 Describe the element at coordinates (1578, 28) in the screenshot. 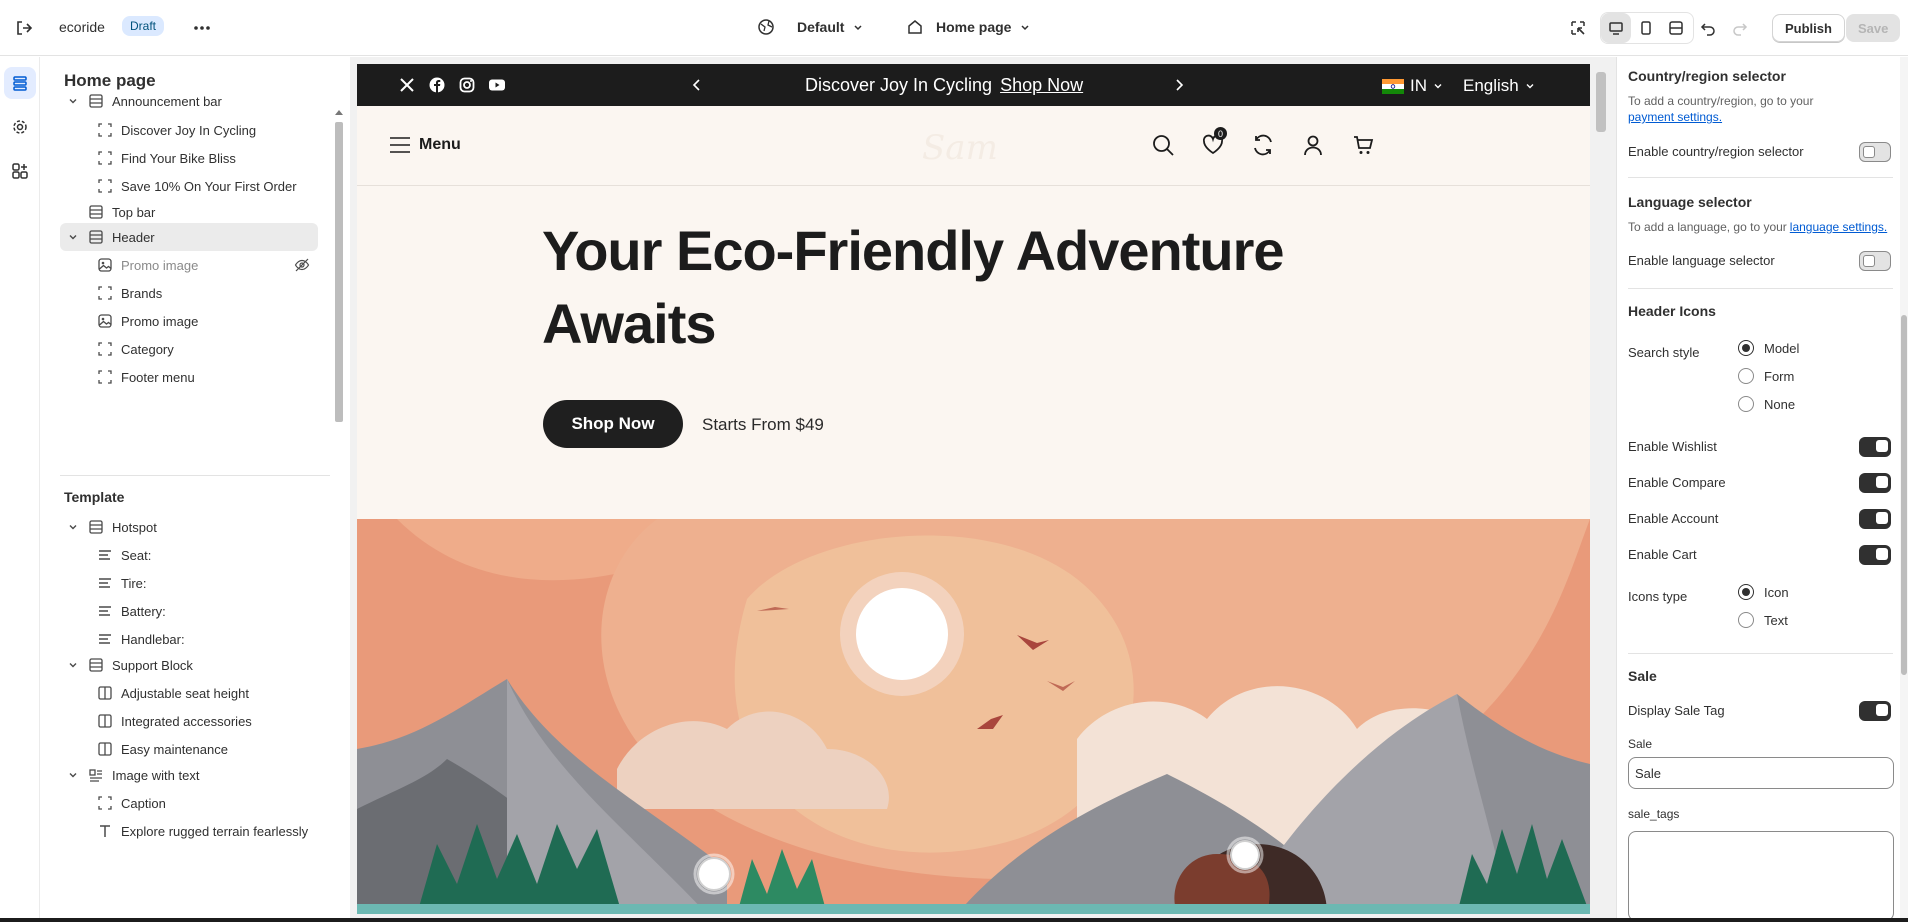

I see `inspector-icon` at that location.